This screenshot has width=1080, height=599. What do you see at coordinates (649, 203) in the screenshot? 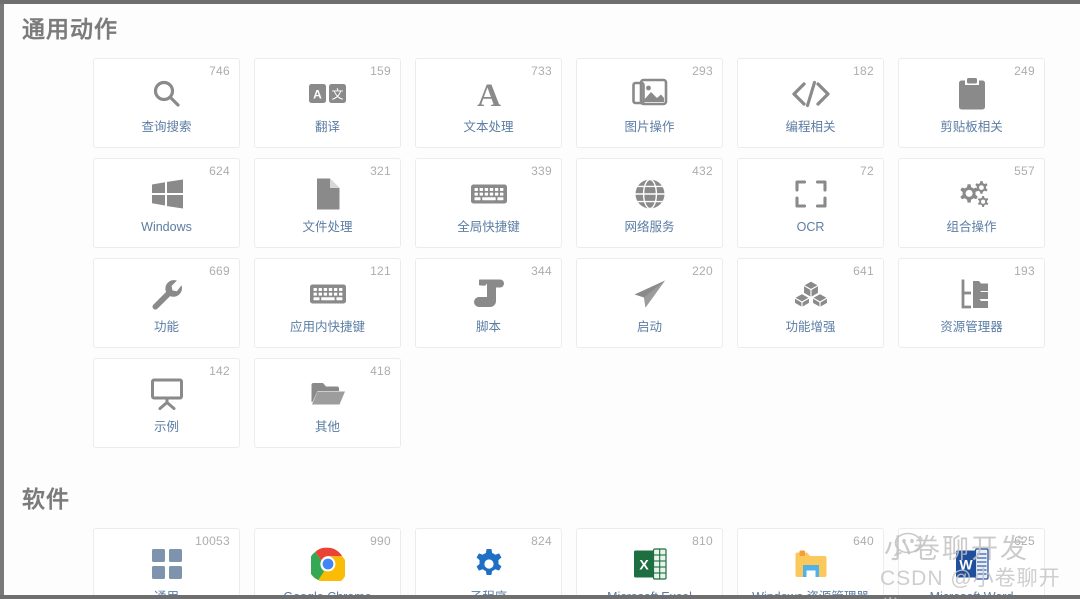
I see `category-card: 432 网络服务` at bounding box center [649, 203].